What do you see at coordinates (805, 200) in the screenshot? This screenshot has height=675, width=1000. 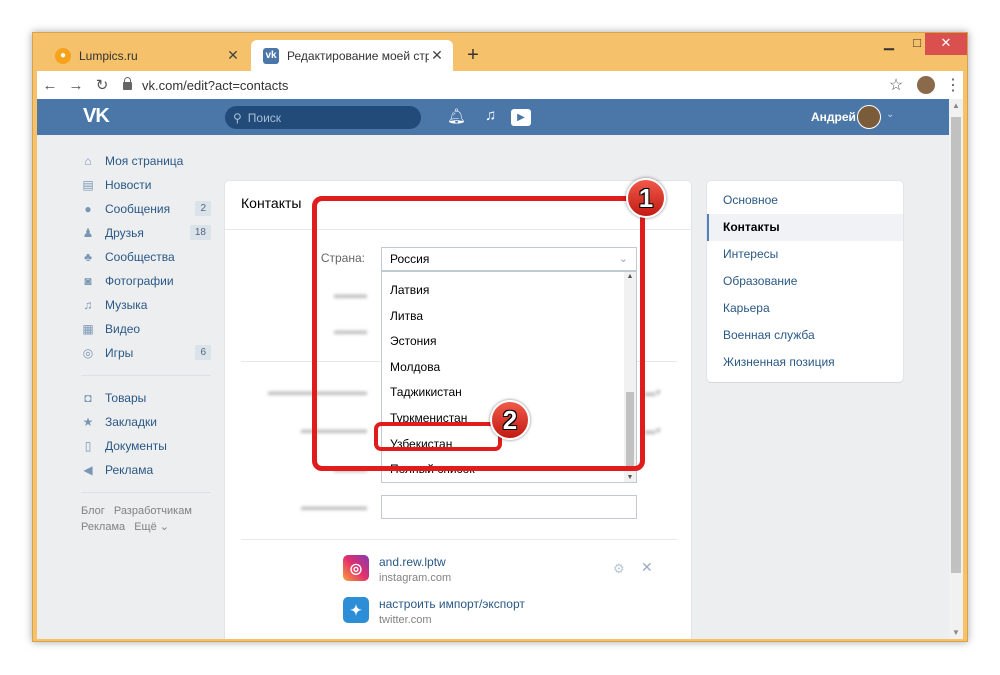 I see `settings-nav-item: Основное` at bounding box center [805, 200].